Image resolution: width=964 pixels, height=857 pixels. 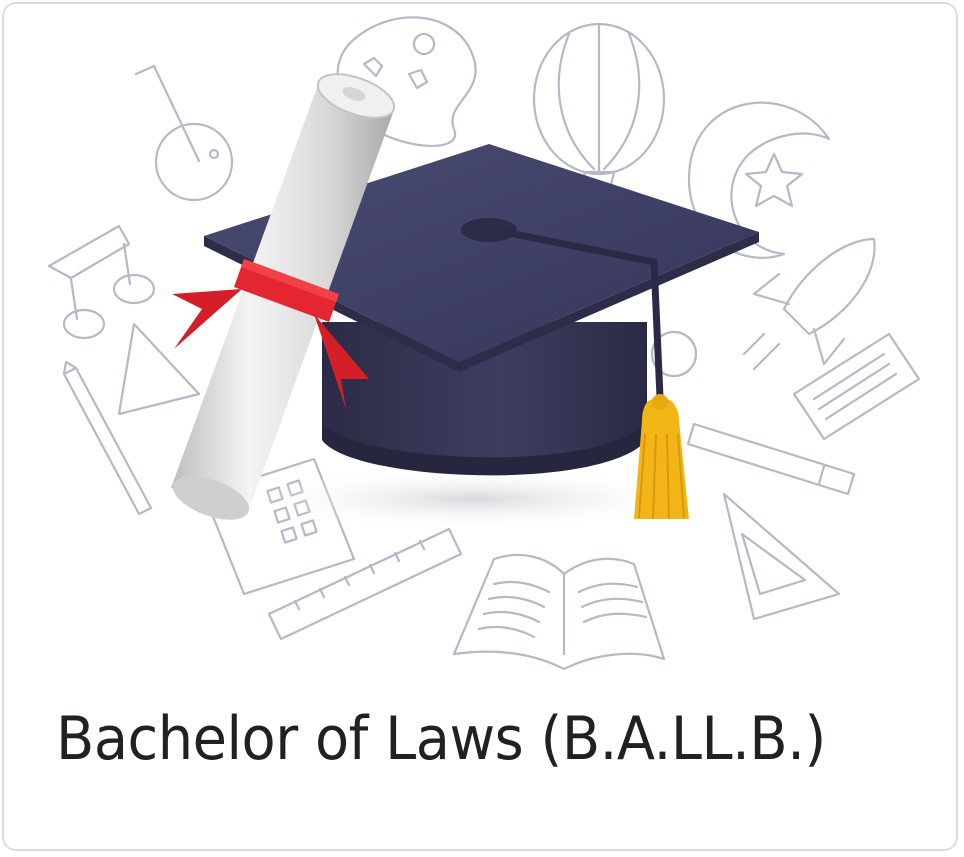 What do you see at coordinates (441, 739) in the screenshot?
I see `course-title: Bachelor of Laws (B.A.LL.B.)` at bounding box center [441, 739].